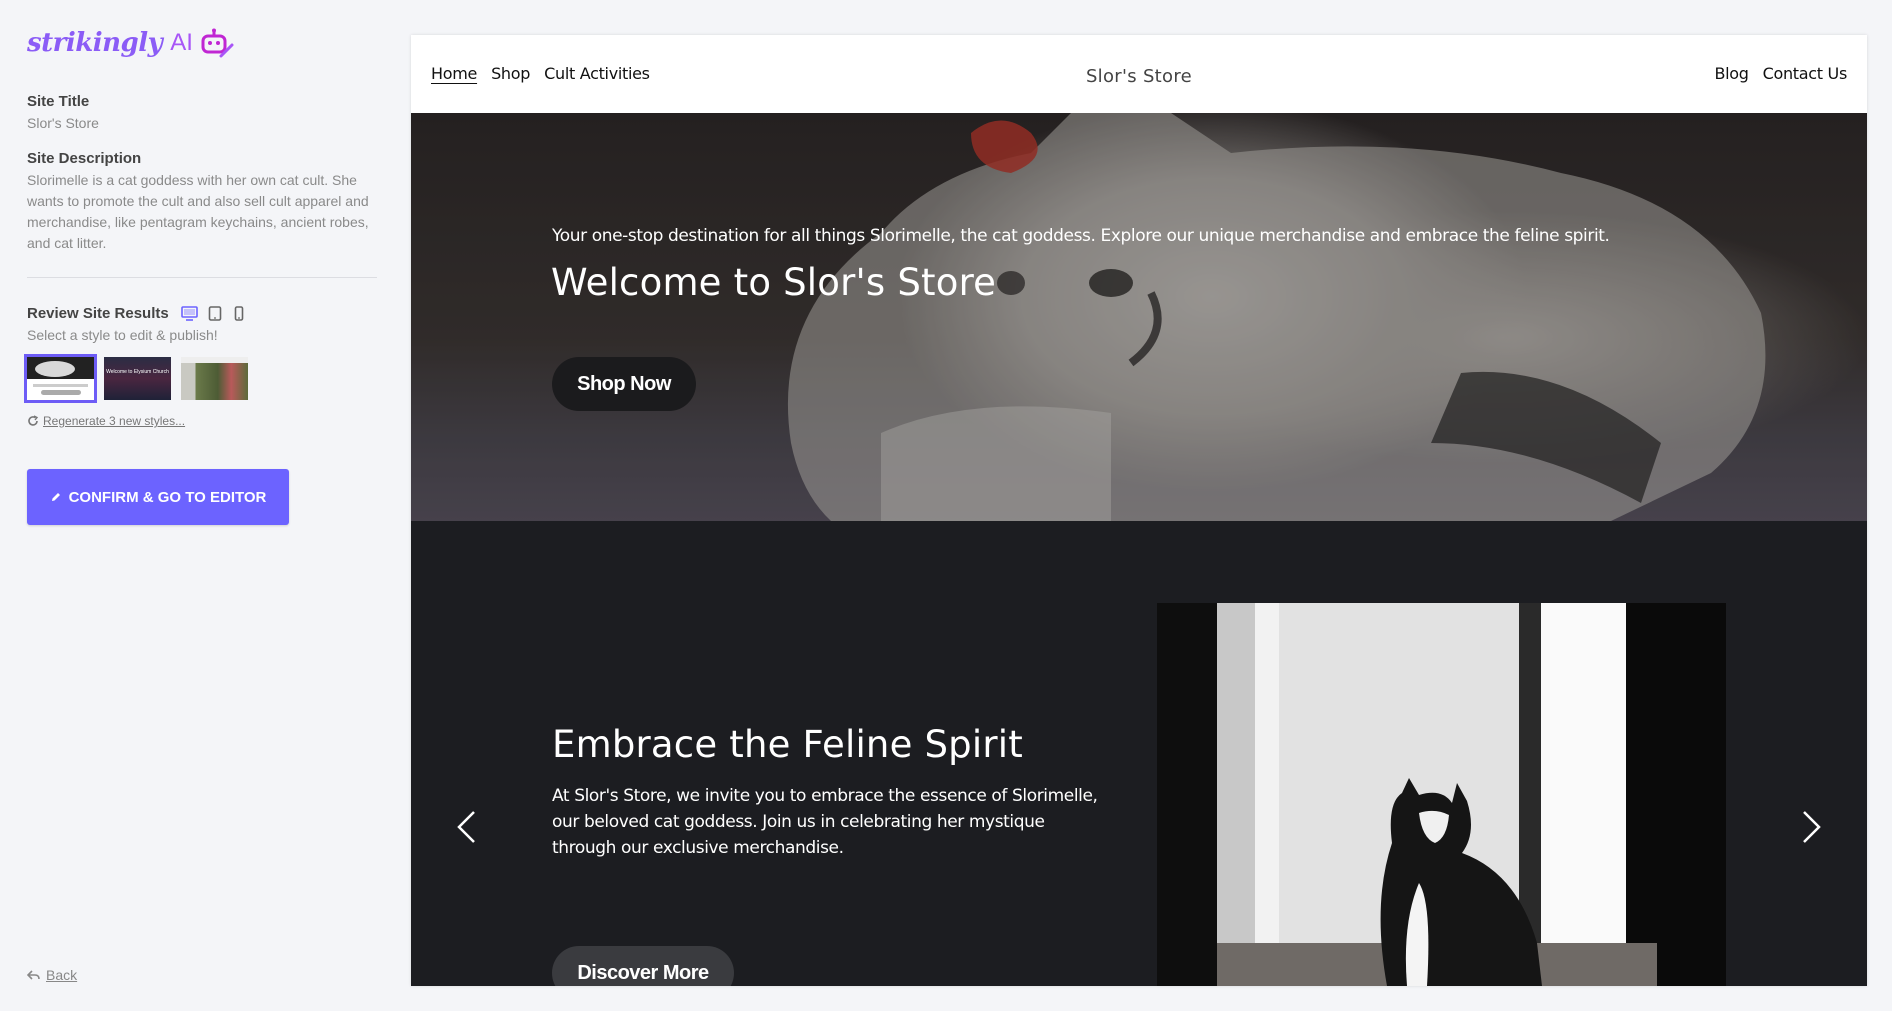 The width and height of the screenshot is (1892, 1011). Describe the element at coordinates (98, 313) in the screenshot. I see `review-site-results-label: Review Site Results` at that location.